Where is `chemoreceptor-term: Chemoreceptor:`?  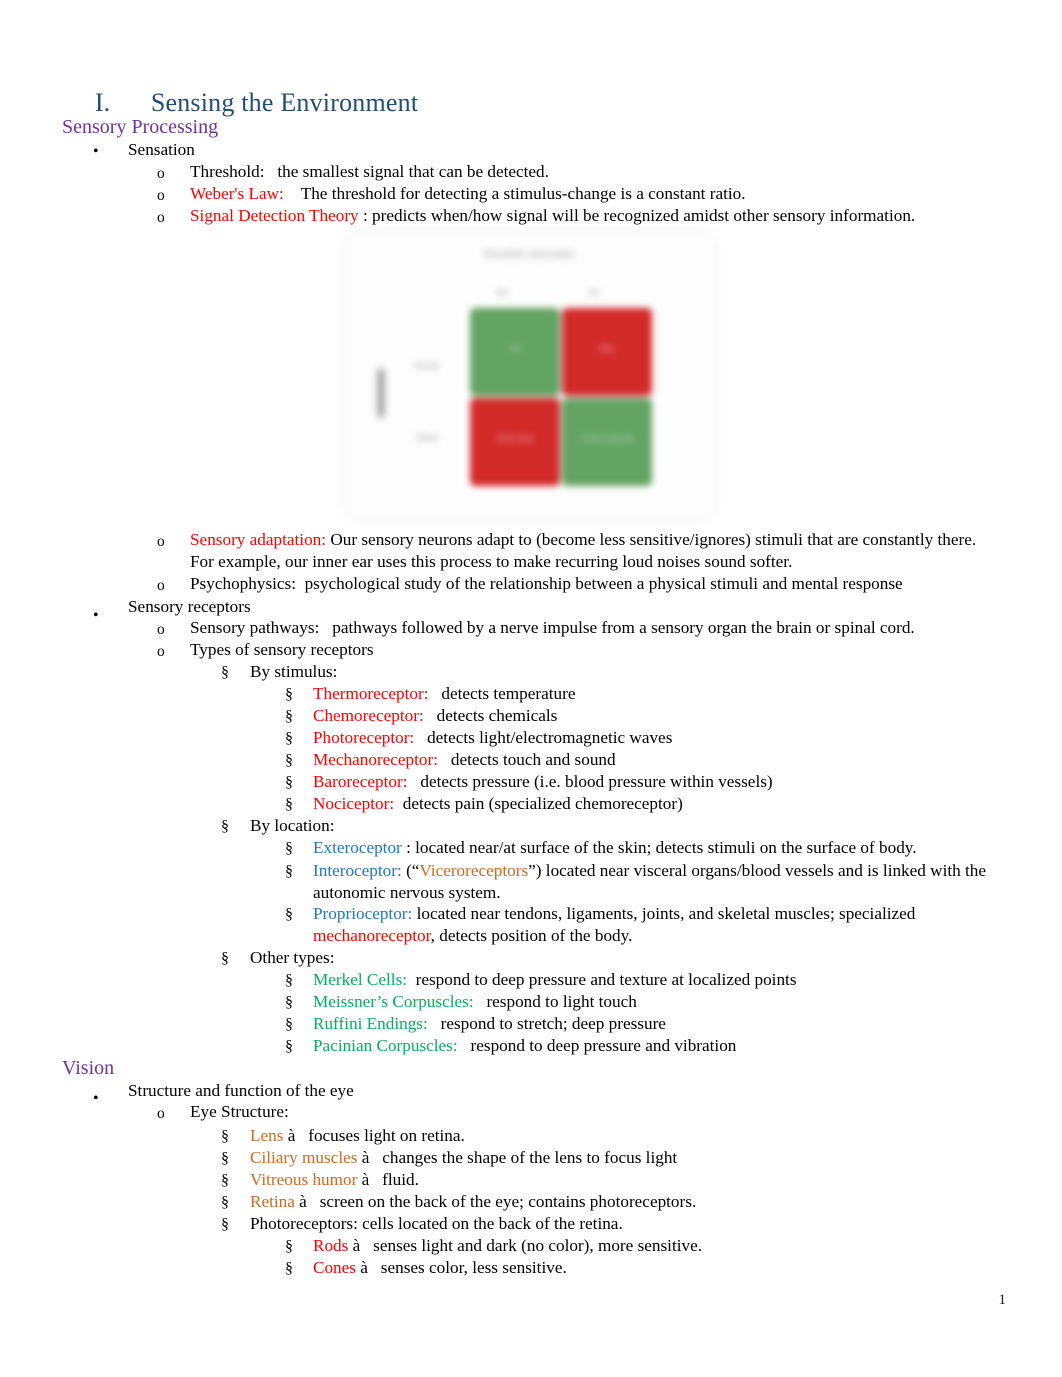 chemoreceptor-term: Chemoreceptor: is located at coordinates (368, 715).